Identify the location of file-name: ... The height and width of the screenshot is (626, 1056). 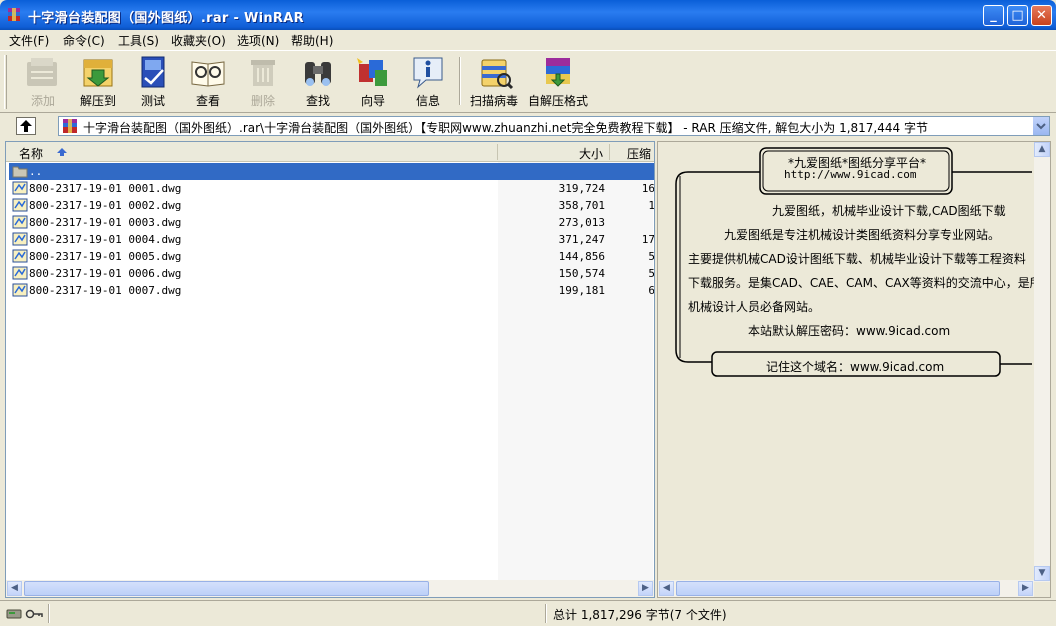
(36, 171).